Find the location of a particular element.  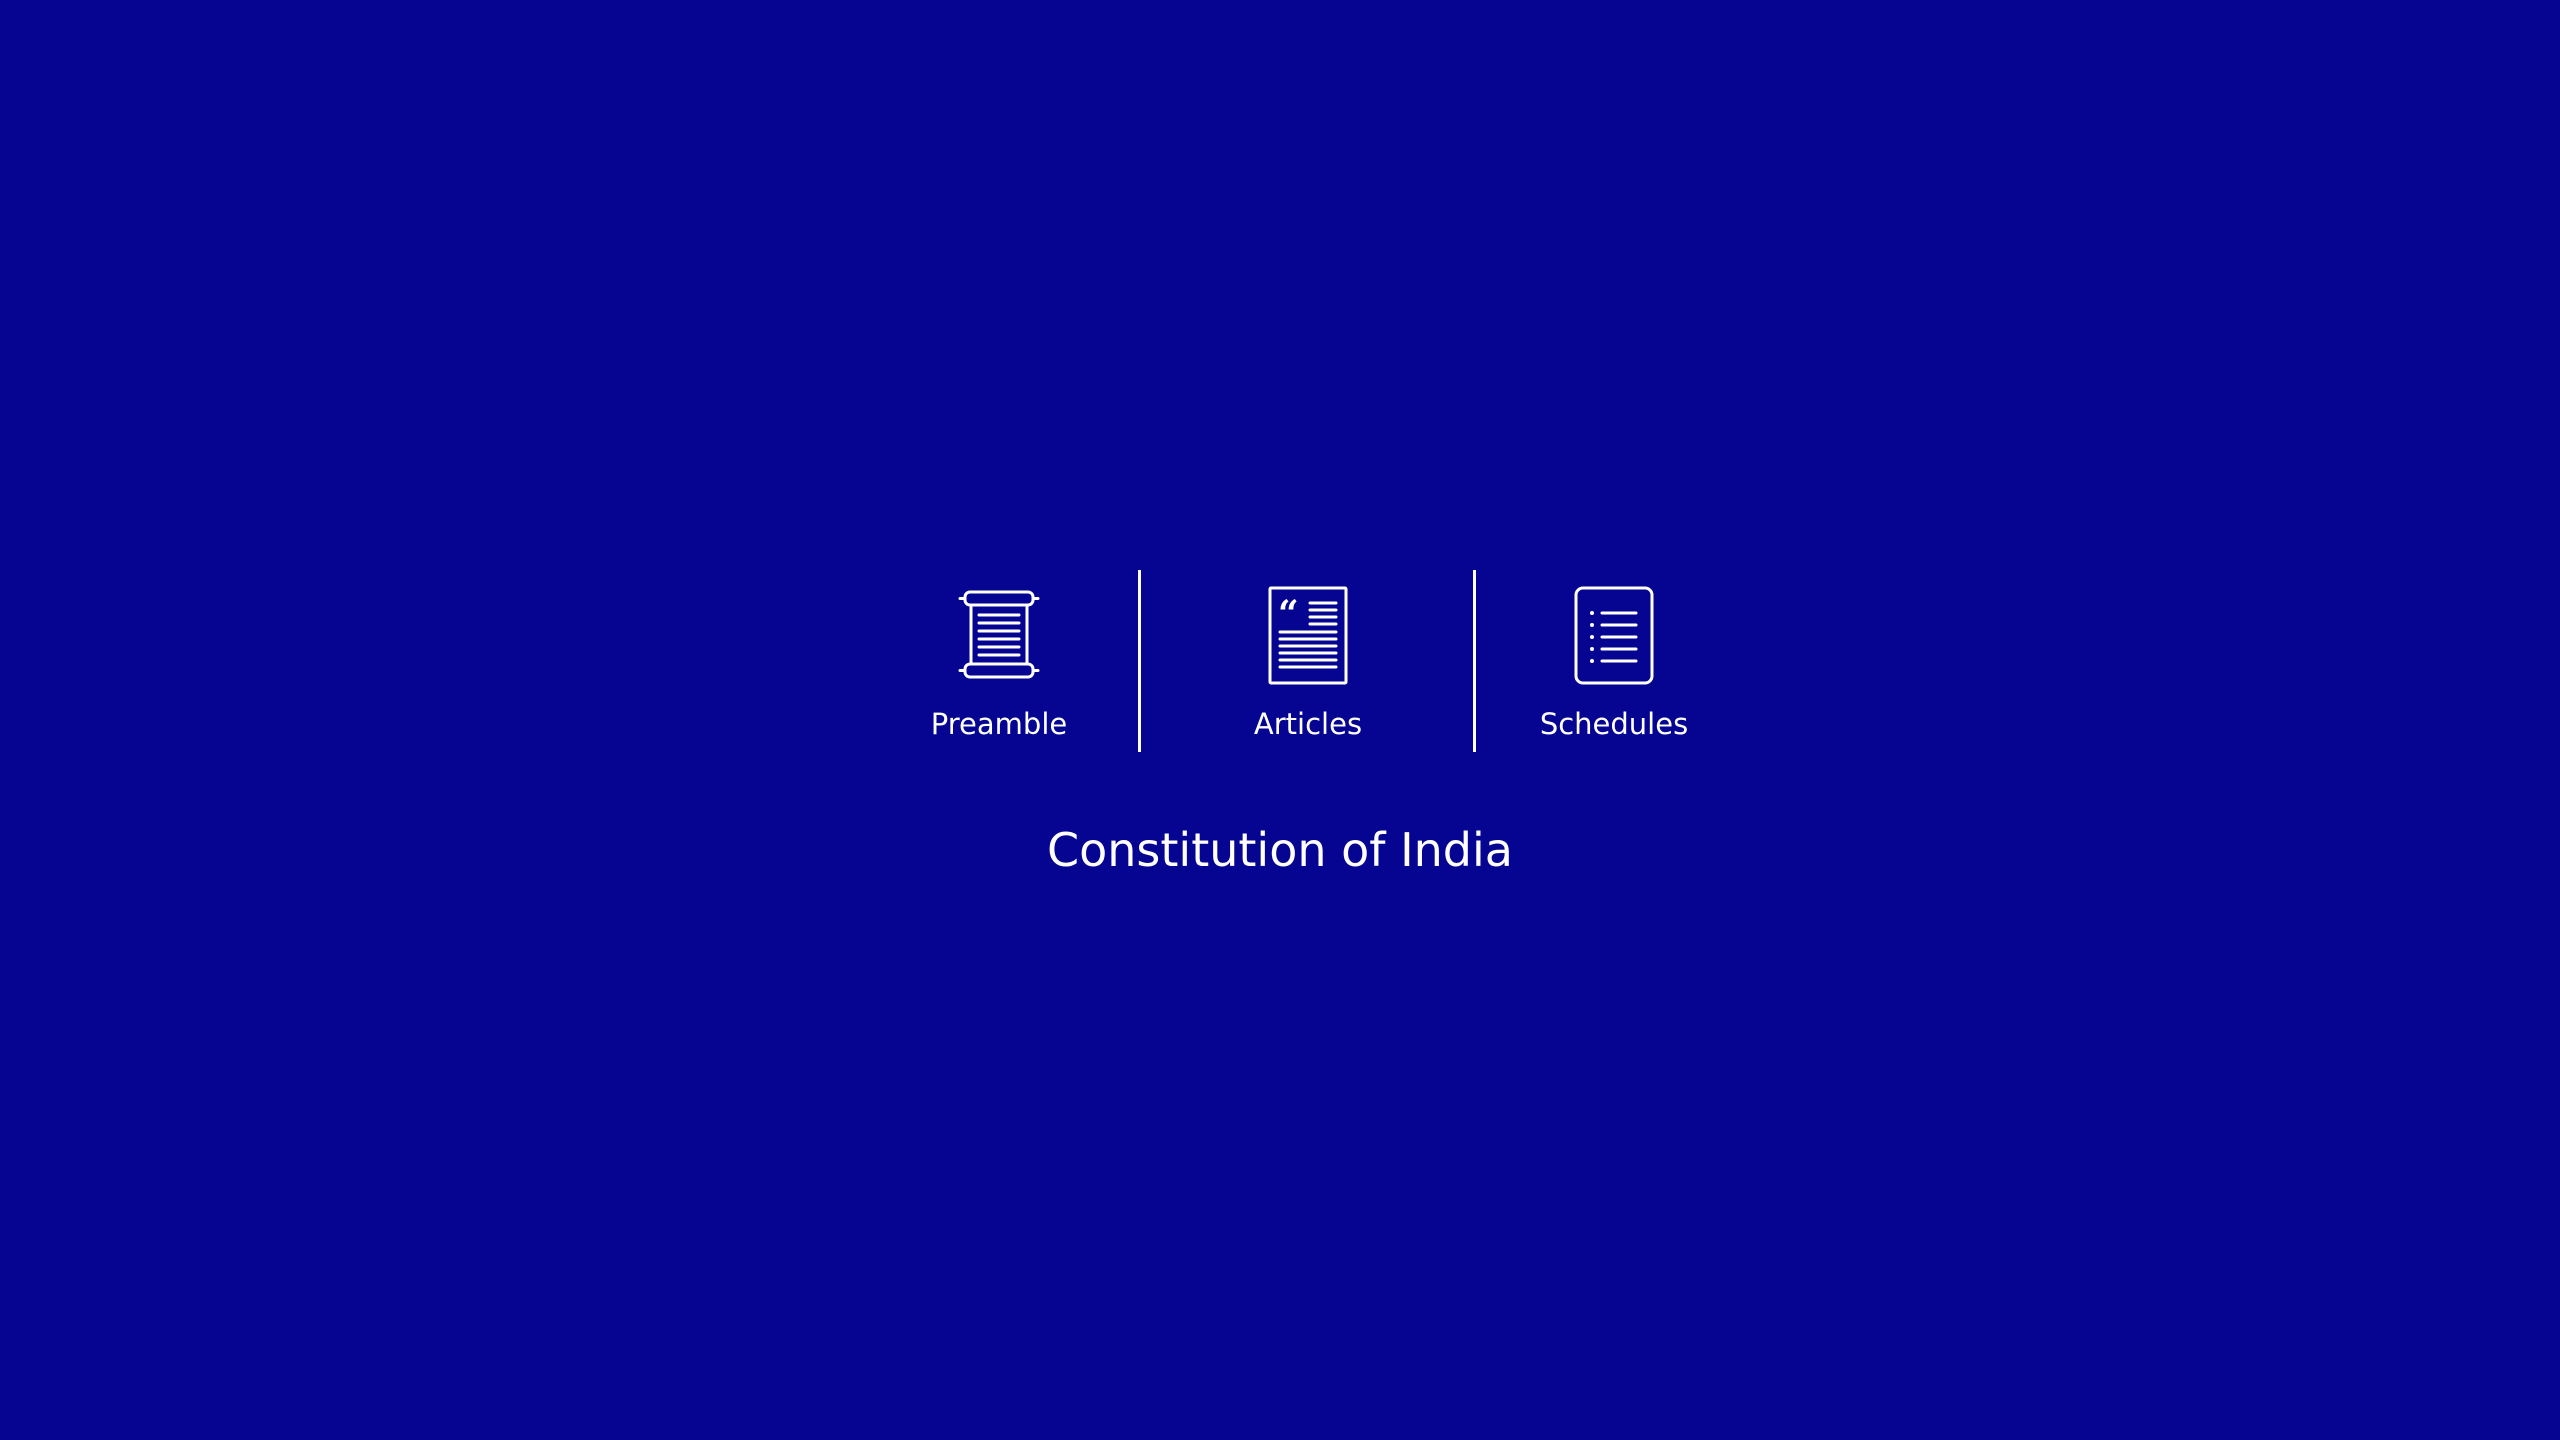

nav-item-schedules: Schedules is located at coordinates (1614, 661).